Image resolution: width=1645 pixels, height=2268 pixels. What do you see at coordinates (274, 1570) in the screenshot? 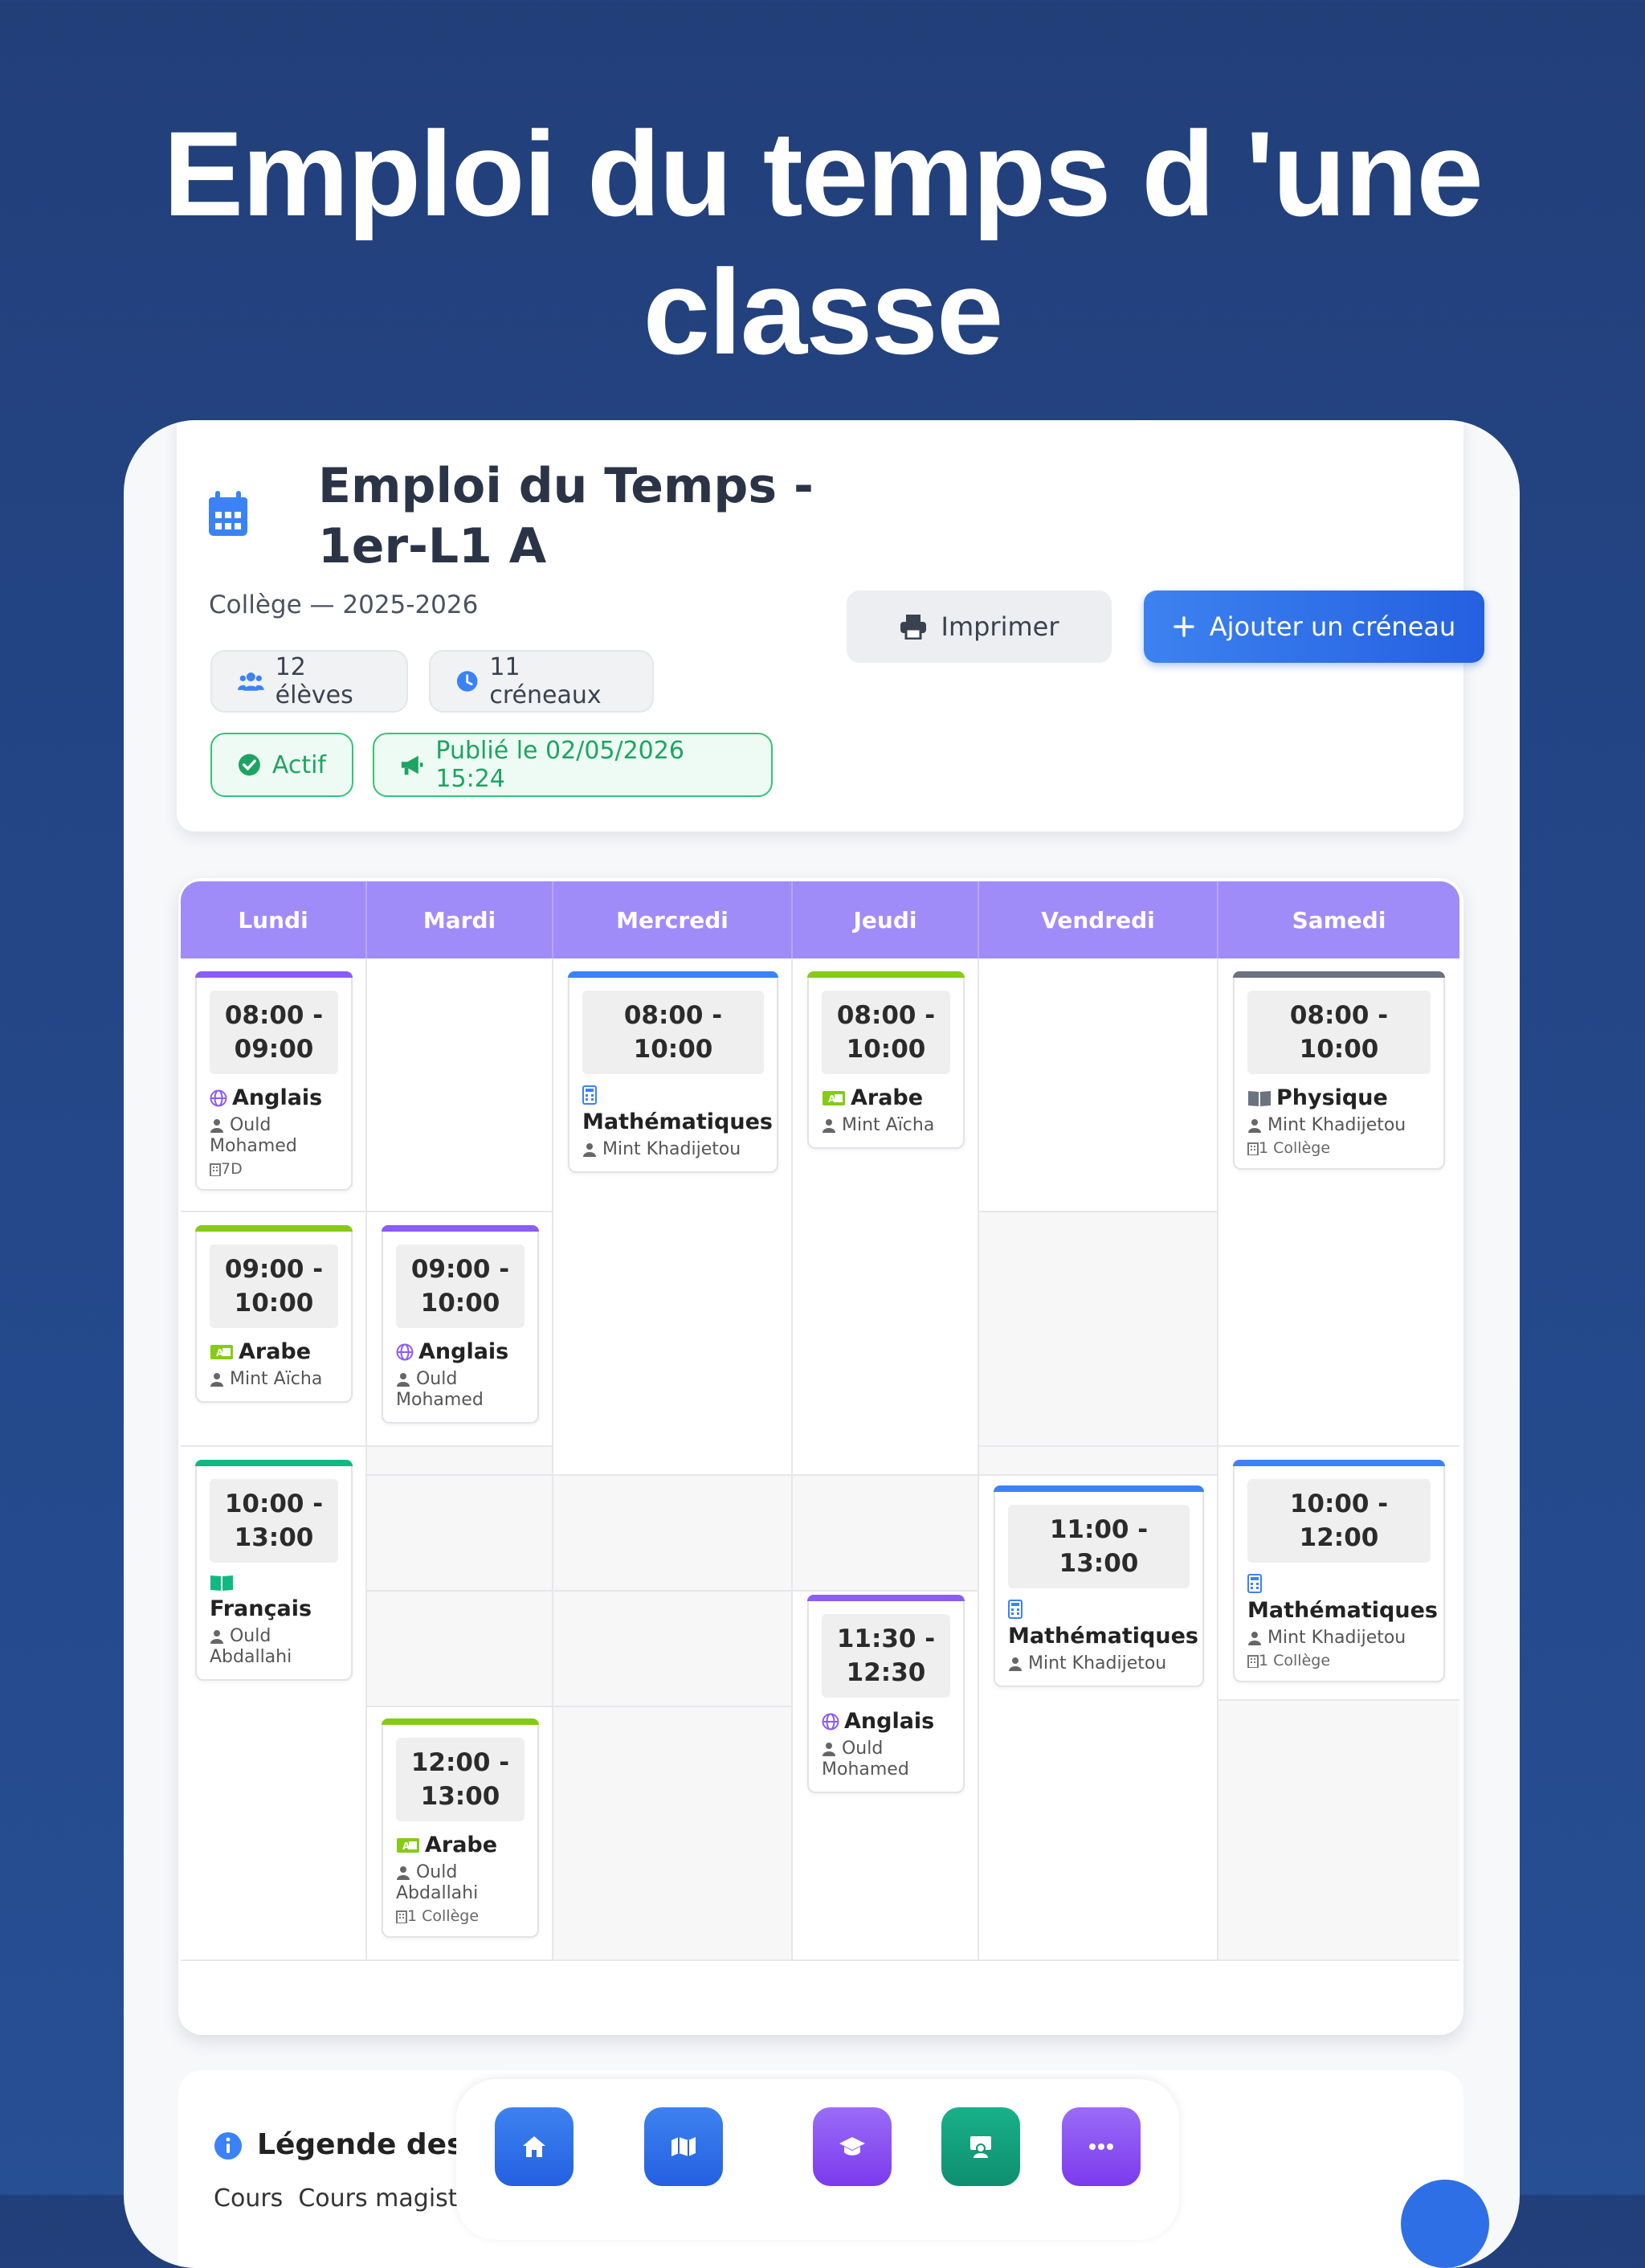
I see `timetable-slot: 10:00 - 13:00 Français Ould Abdallahi` at bounding box center [274, 1570].